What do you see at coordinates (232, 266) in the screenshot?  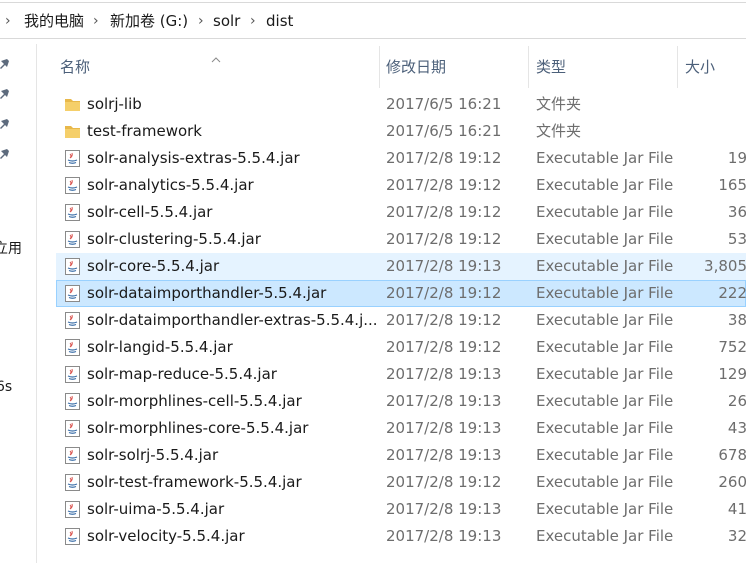 I see `file-name: solr-core-5.5.4.jar` at bounding box center [232, 266].